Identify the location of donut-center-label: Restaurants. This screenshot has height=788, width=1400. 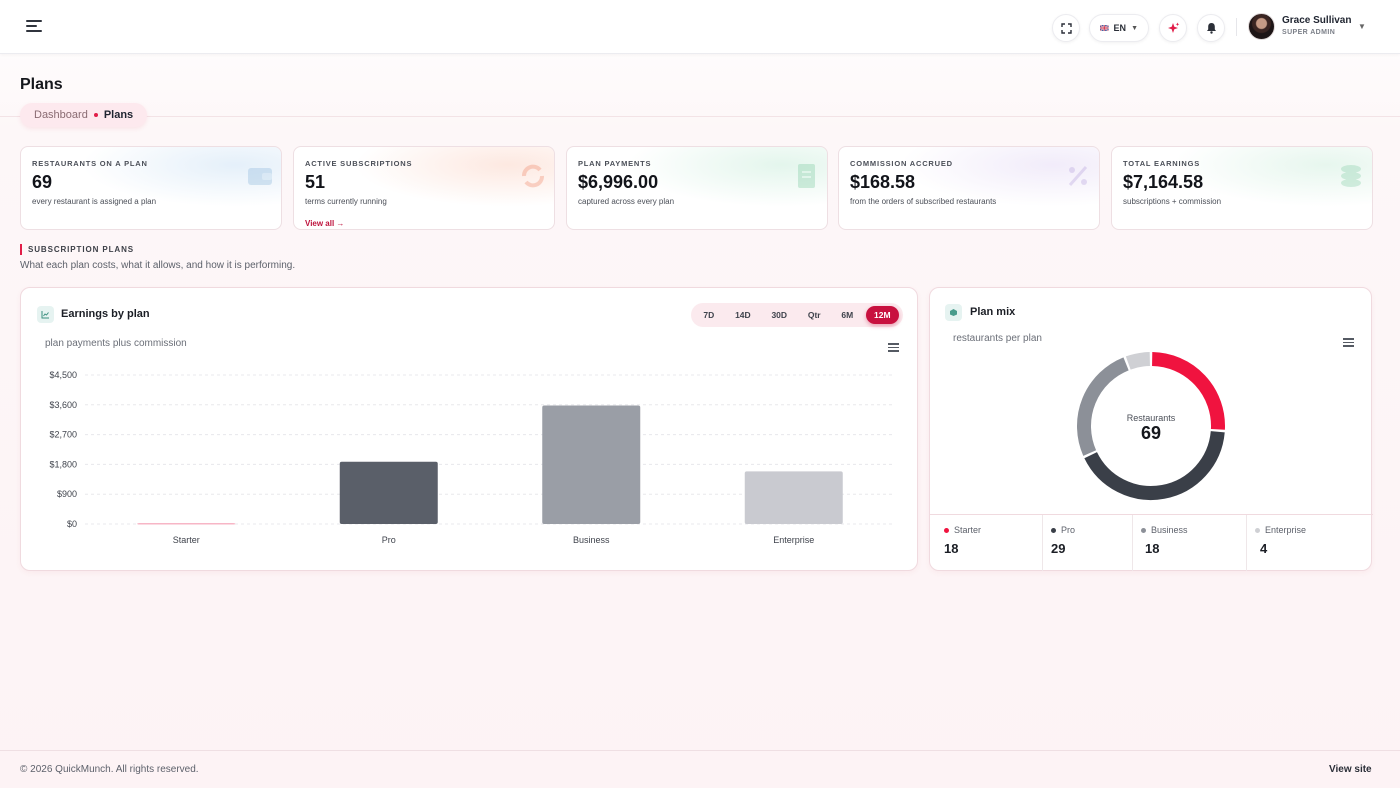
(1151, 418).